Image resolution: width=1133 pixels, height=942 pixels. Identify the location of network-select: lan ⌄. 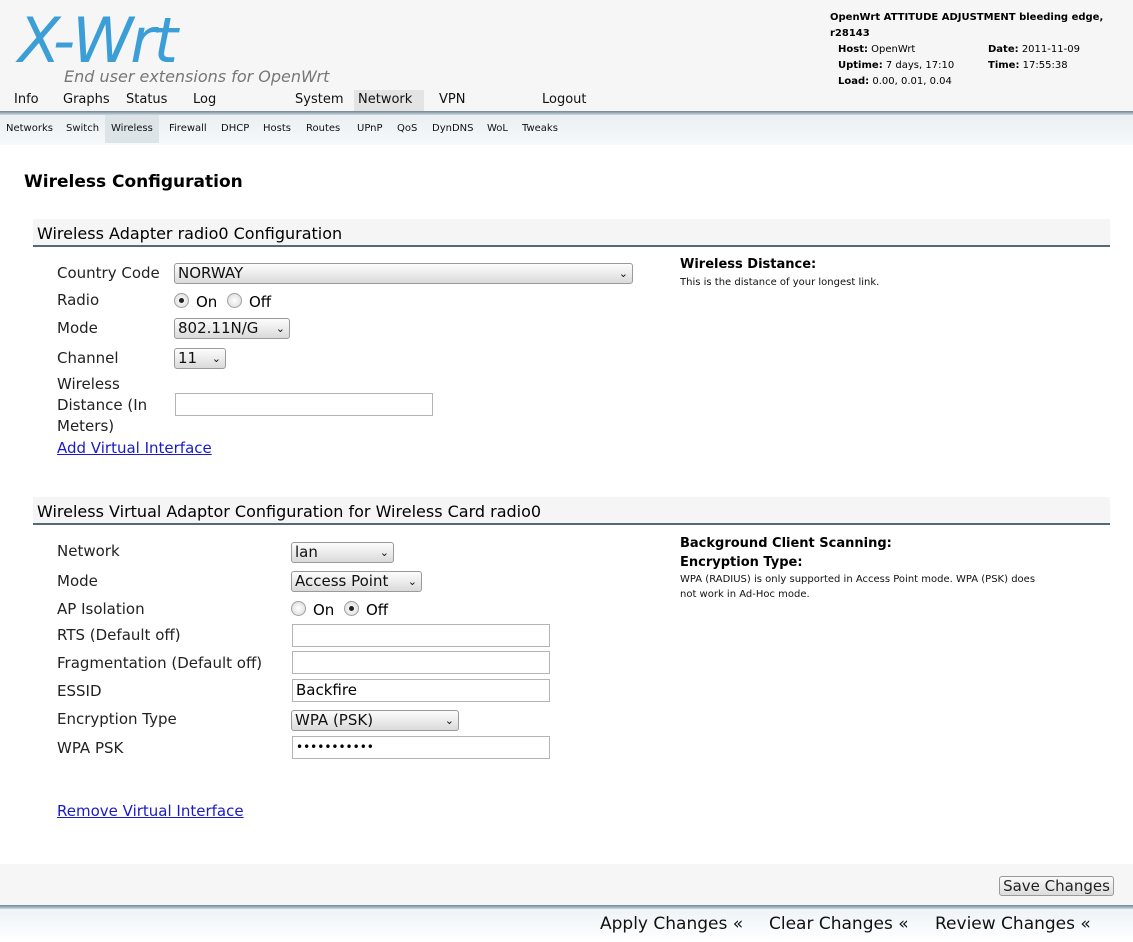
(342, 552).